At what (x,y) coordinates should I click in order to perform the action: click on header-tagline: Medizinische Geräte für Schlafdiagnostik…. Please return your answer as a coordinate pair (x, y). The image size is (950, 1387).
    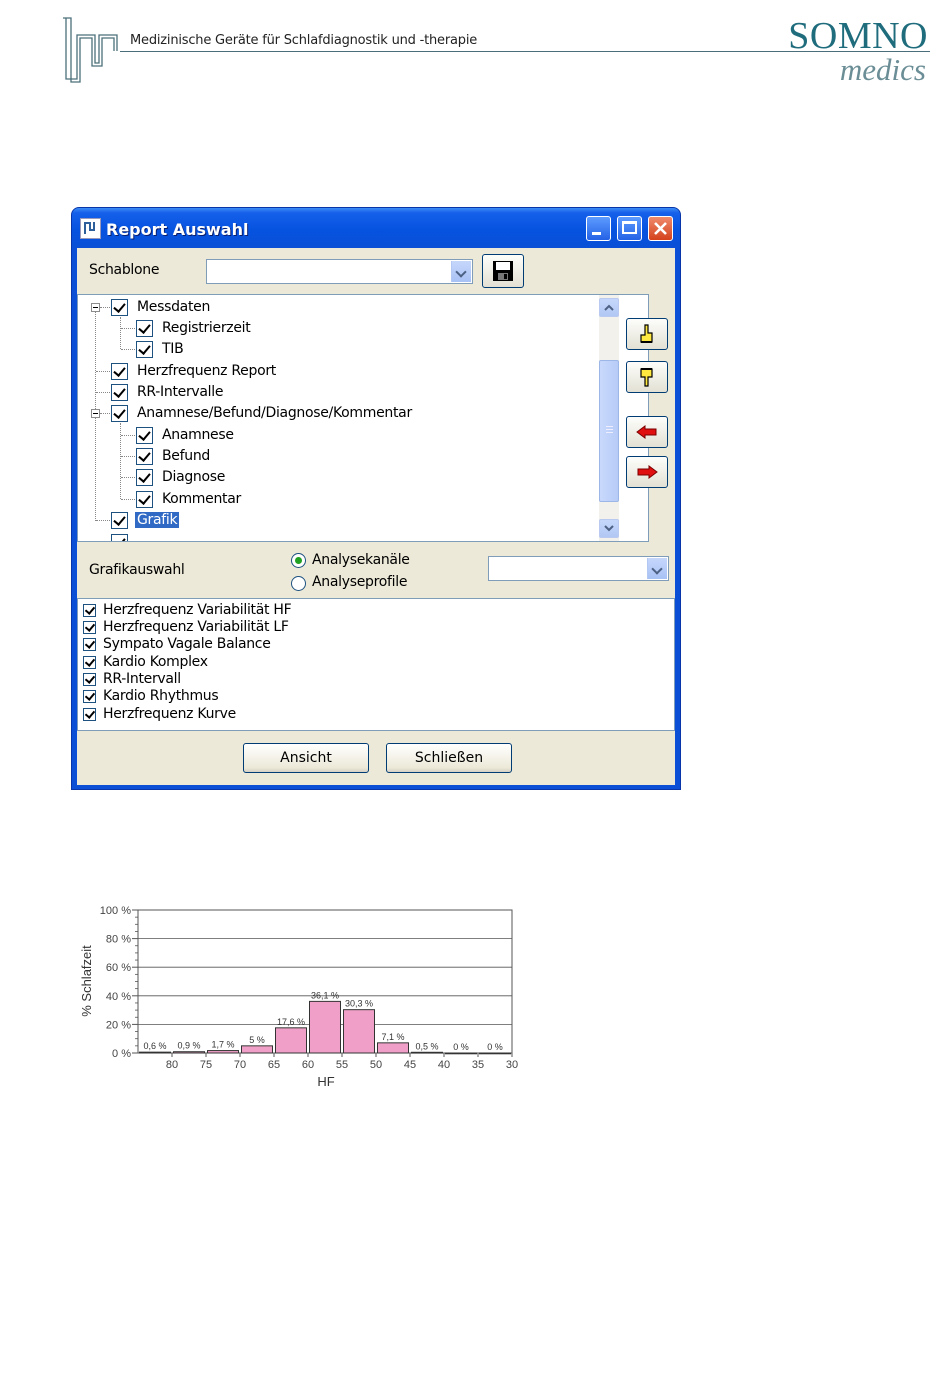
    Looking at the image, I should click on (304, 40).